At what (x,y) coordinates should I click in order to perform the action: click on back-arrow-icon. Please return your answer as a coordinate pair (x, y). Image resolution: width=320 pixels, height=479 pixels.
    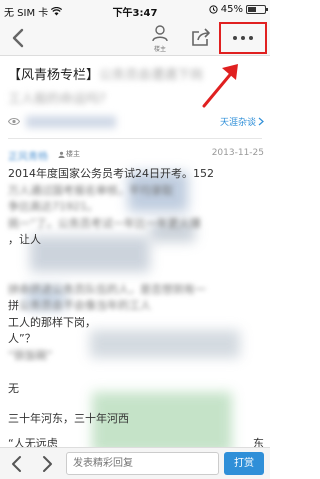
    Looking at the image, I should click on (18, 38).